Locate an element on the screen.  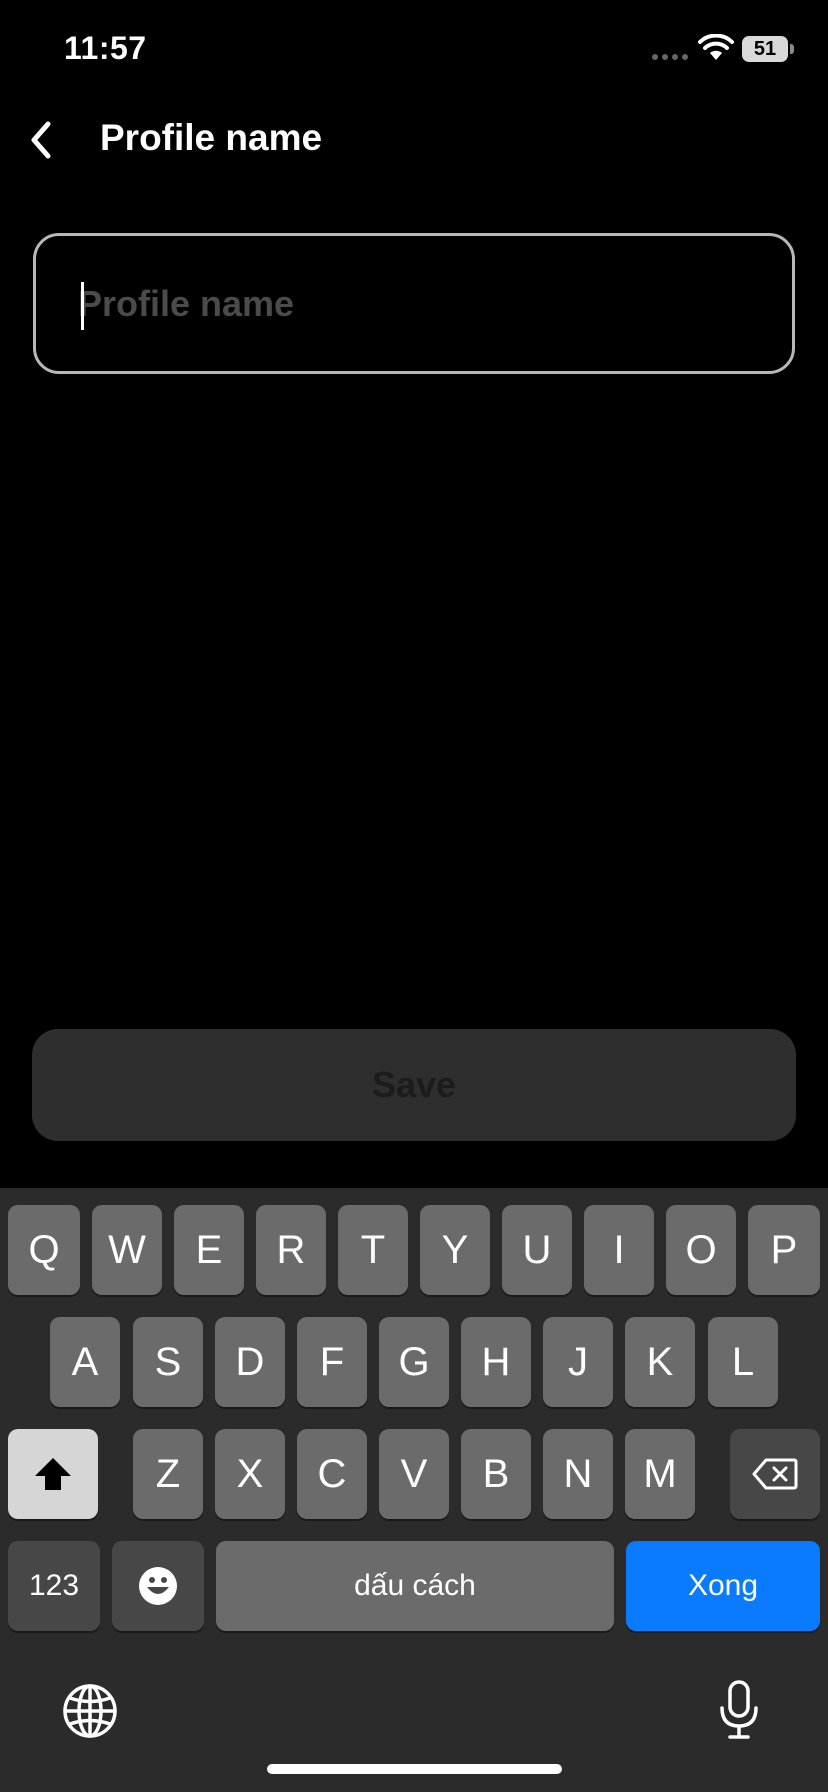
key-w: W is located at coordinates (127, 1250).